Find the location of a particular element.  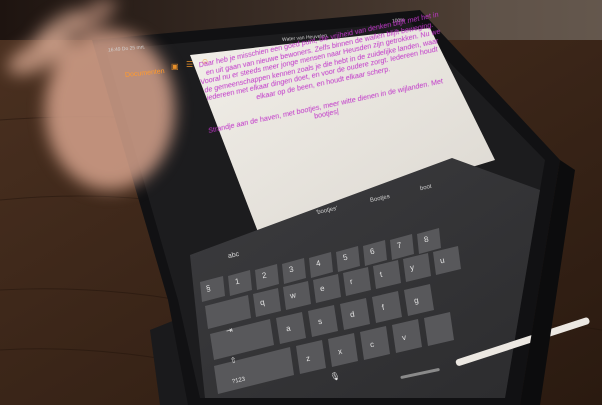

tab-key-icon: ⇥ is located at coordinates (229, 330).